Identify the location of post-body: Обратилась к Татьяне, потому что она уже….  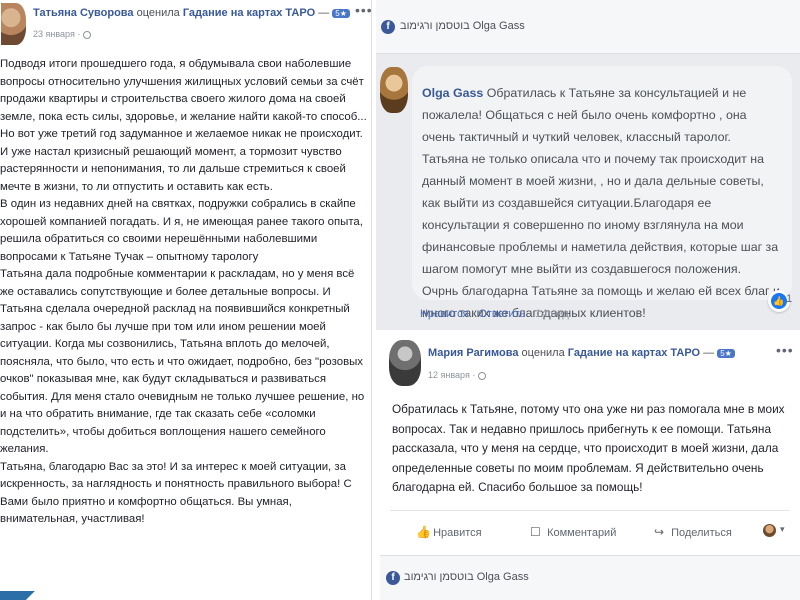
(588, 448).